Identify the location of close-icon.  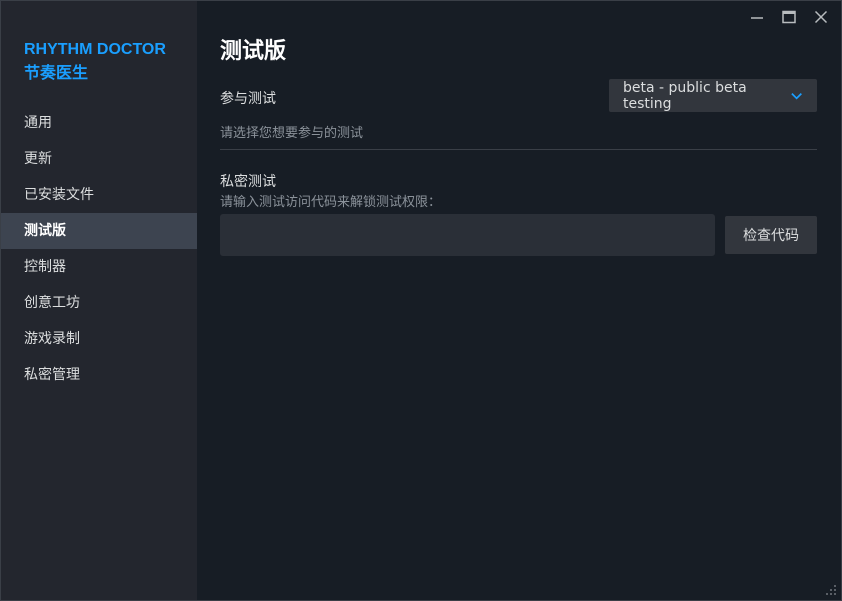
(821, 17).